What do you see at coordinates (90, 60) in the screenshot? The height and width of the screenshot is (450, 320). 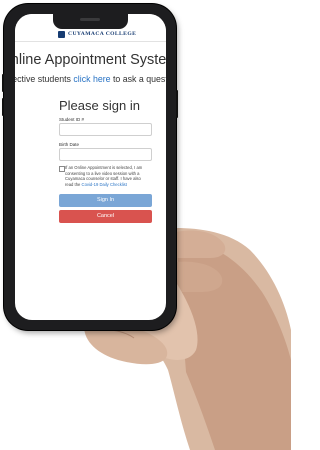 I see `page-title: nline Appointment Syster` at bounding box center [90, 60].